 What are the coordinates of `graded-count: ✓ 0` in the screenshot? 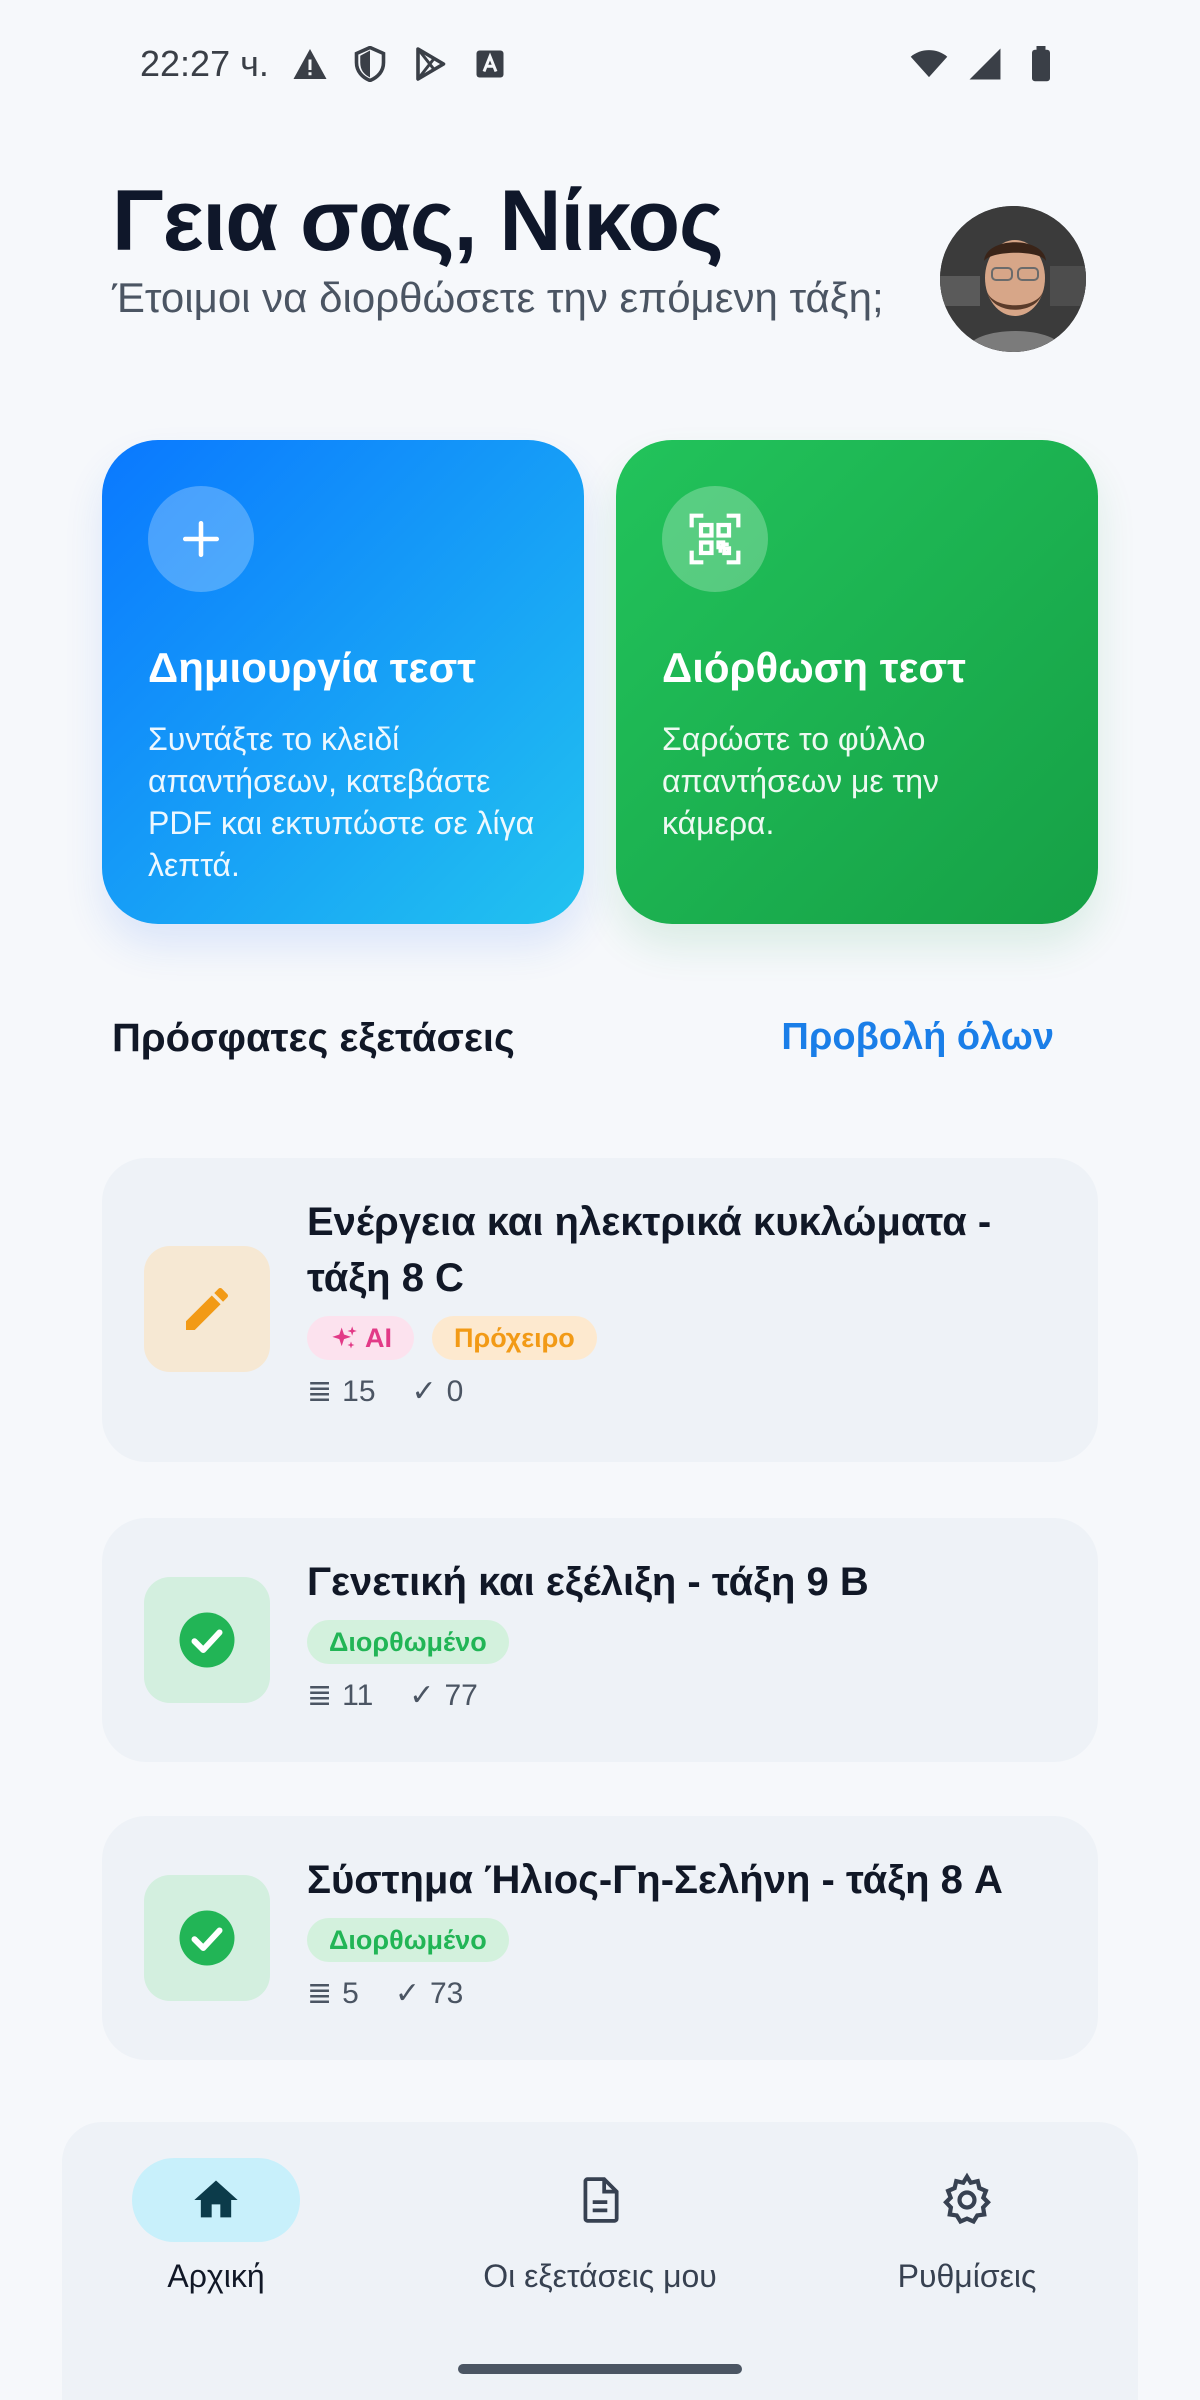 It's located at (437, 1391).